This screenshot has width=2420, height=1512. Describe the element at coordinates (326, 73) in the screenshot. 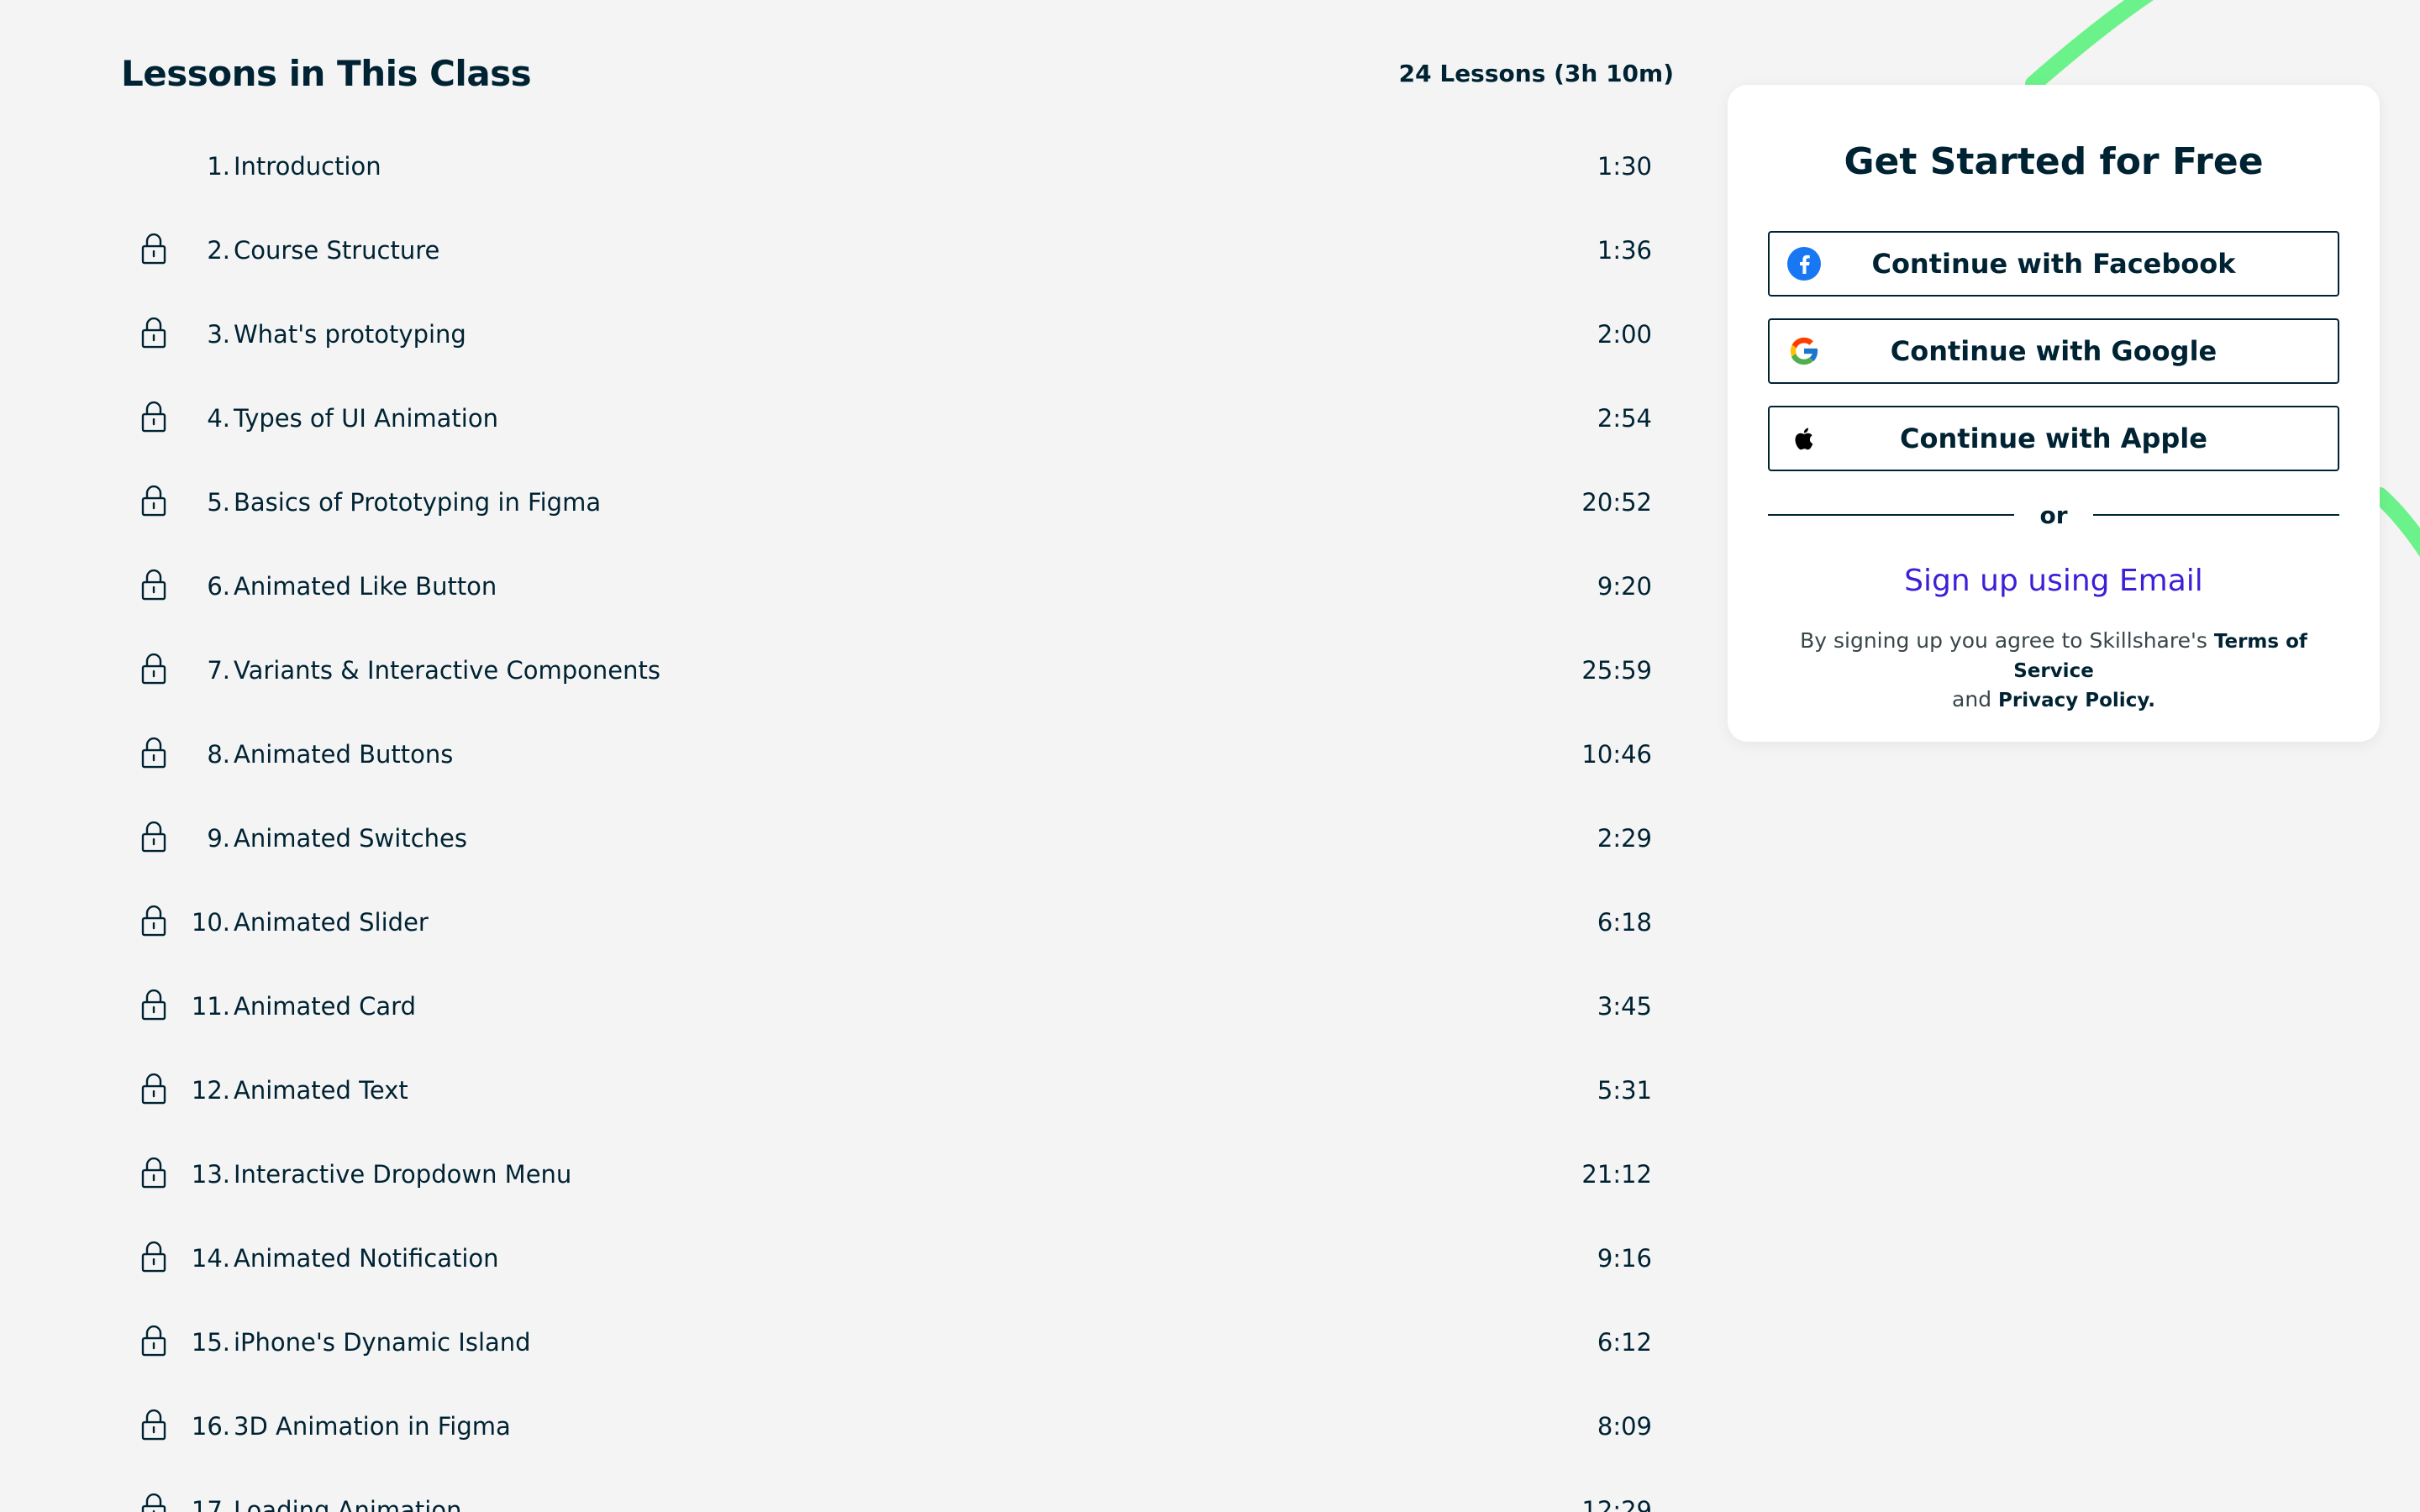

I see `lessons-title: Lessons in This Class` at that location.